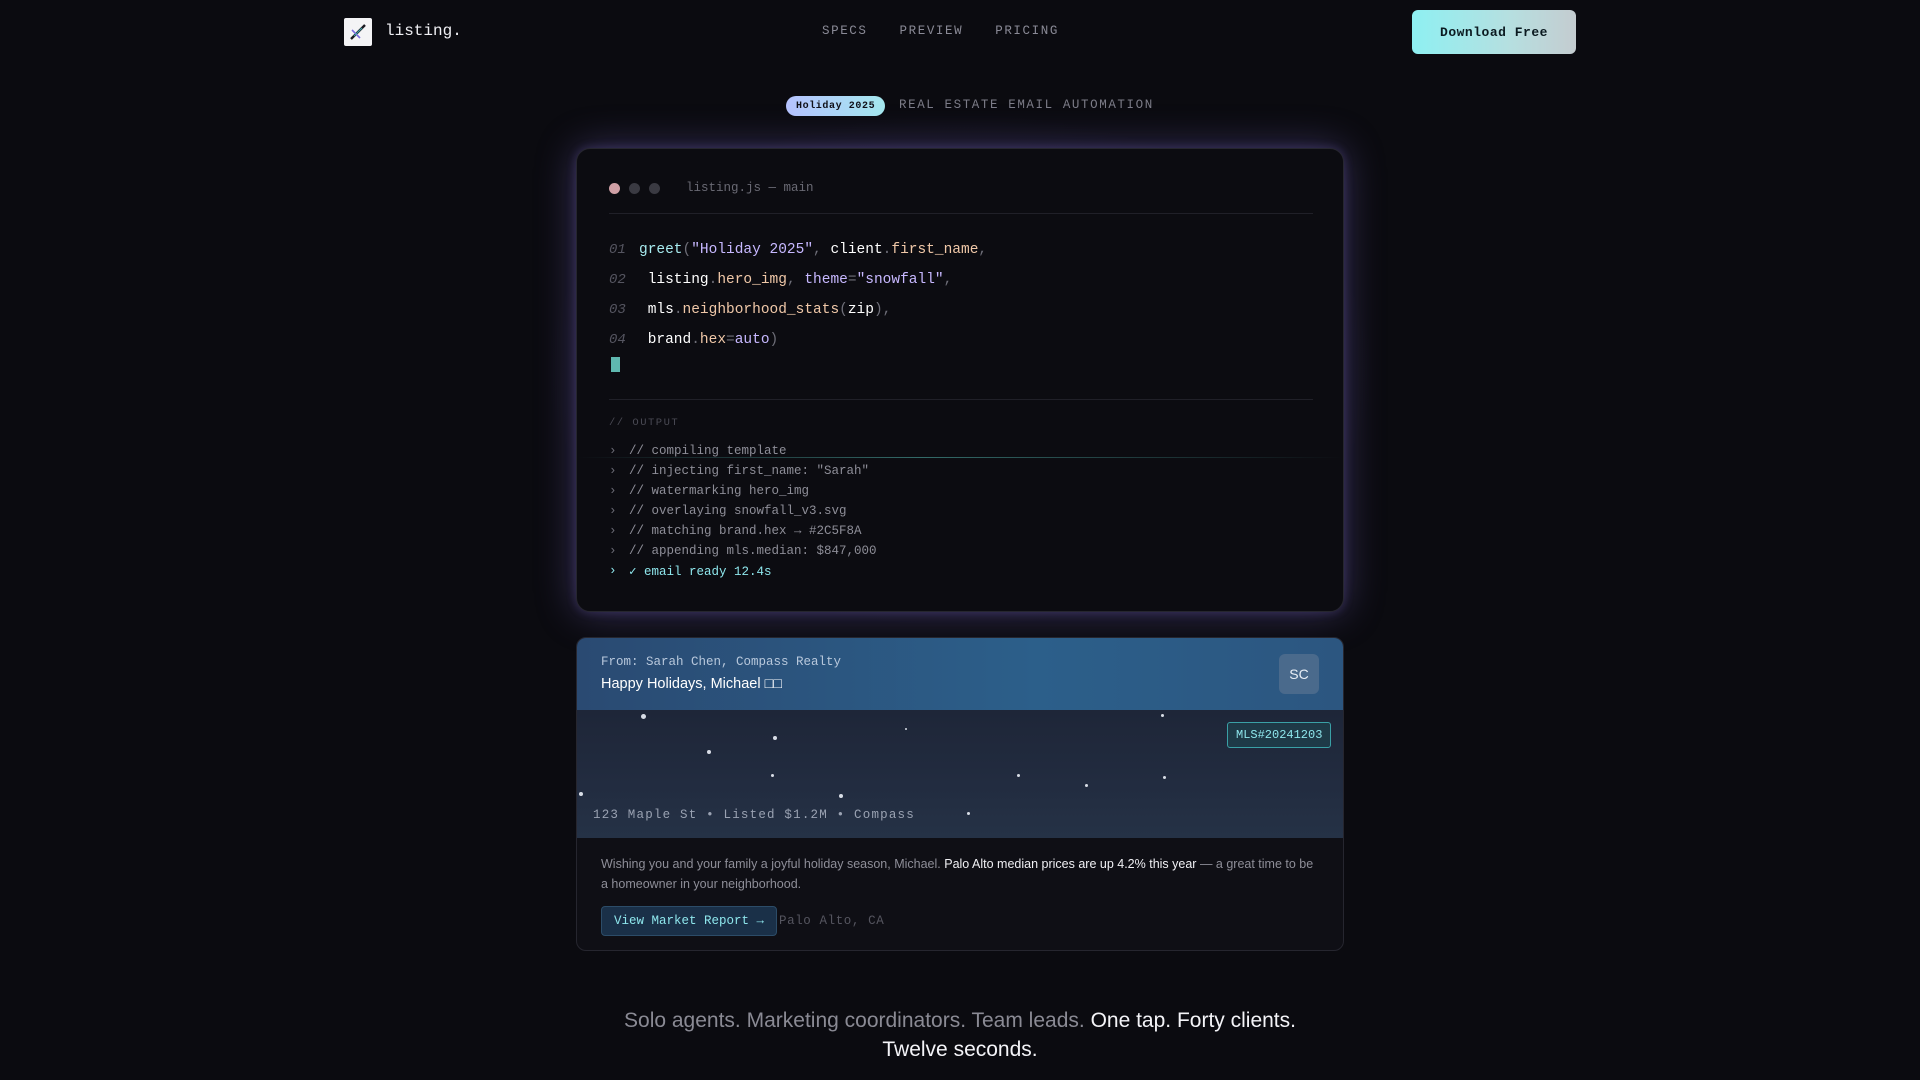 The image size is (1920, 1080). What do you see at coordinates (935, 250) in the screenshot?
I see `token: first_name` at bounding box center [935, 250].